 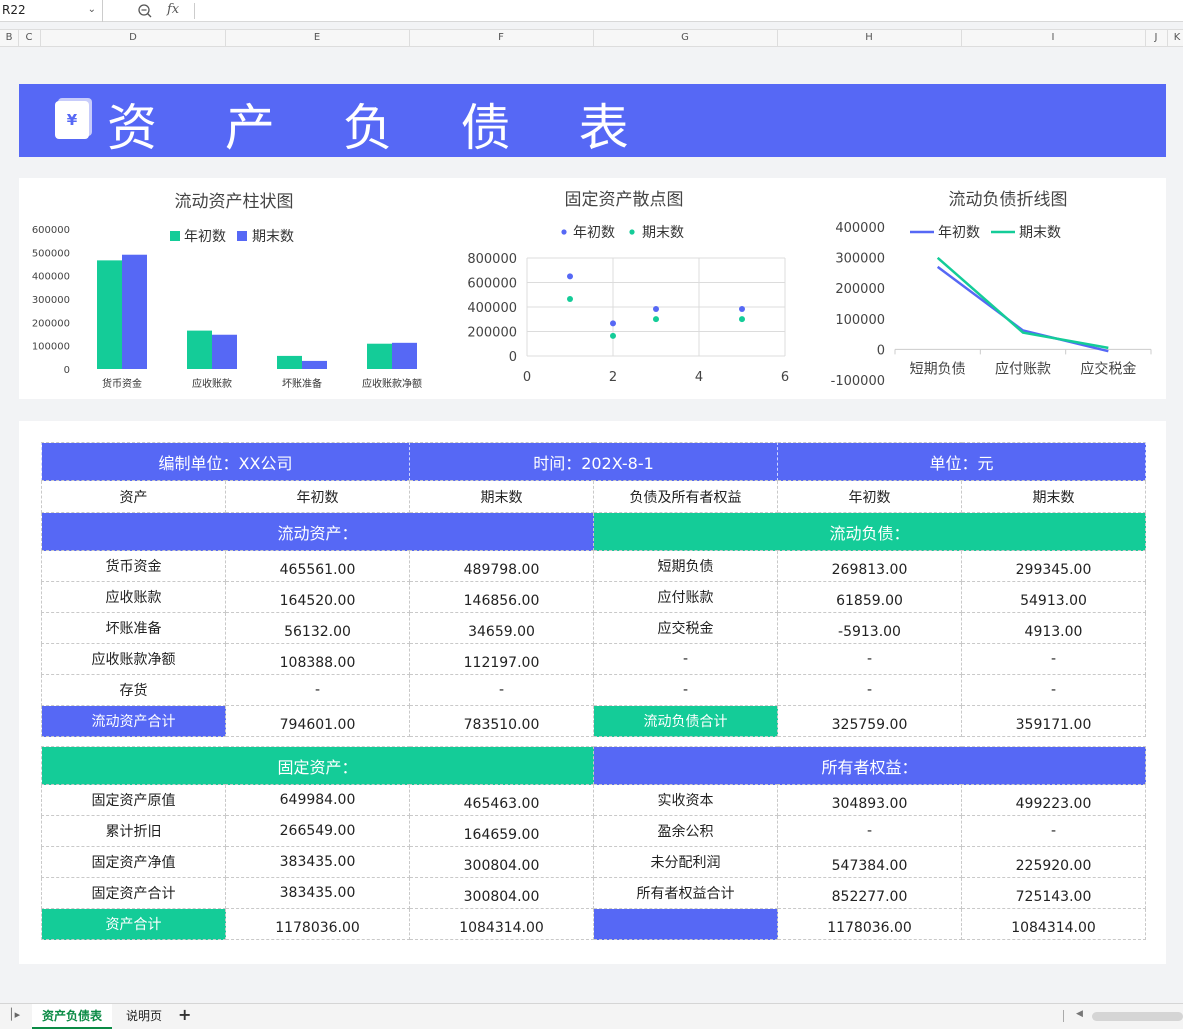 I want to click on date-cell: 时间：202X-8-1, so click(x=593, y=461).